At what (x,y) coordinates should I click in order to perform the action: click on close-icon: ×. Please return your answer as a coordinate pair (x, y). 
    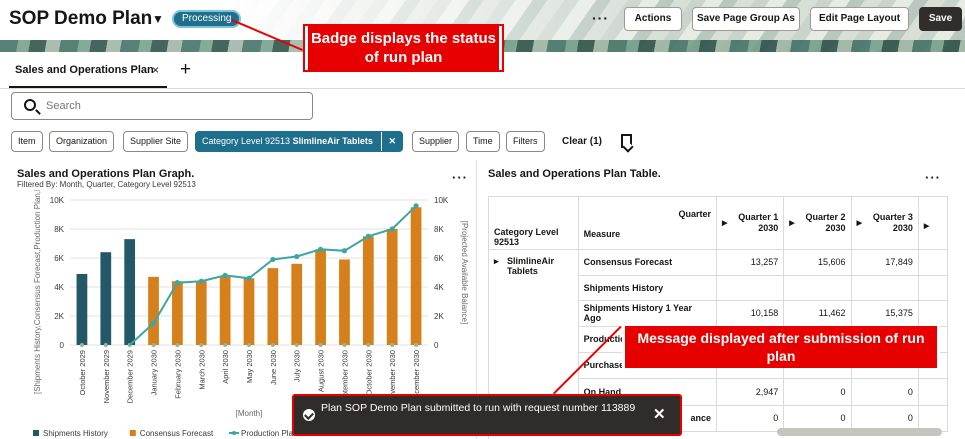
    Looking at the image, I should click on (155, 70).